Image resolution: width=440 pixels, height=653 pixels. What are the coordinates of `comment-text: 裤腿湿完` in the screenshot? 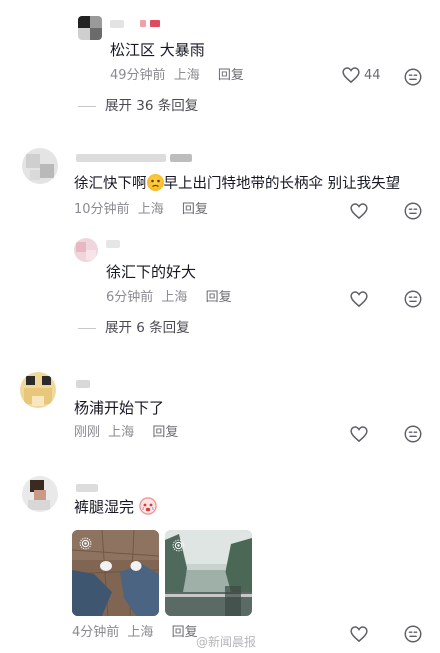 It's located at (115, 507).